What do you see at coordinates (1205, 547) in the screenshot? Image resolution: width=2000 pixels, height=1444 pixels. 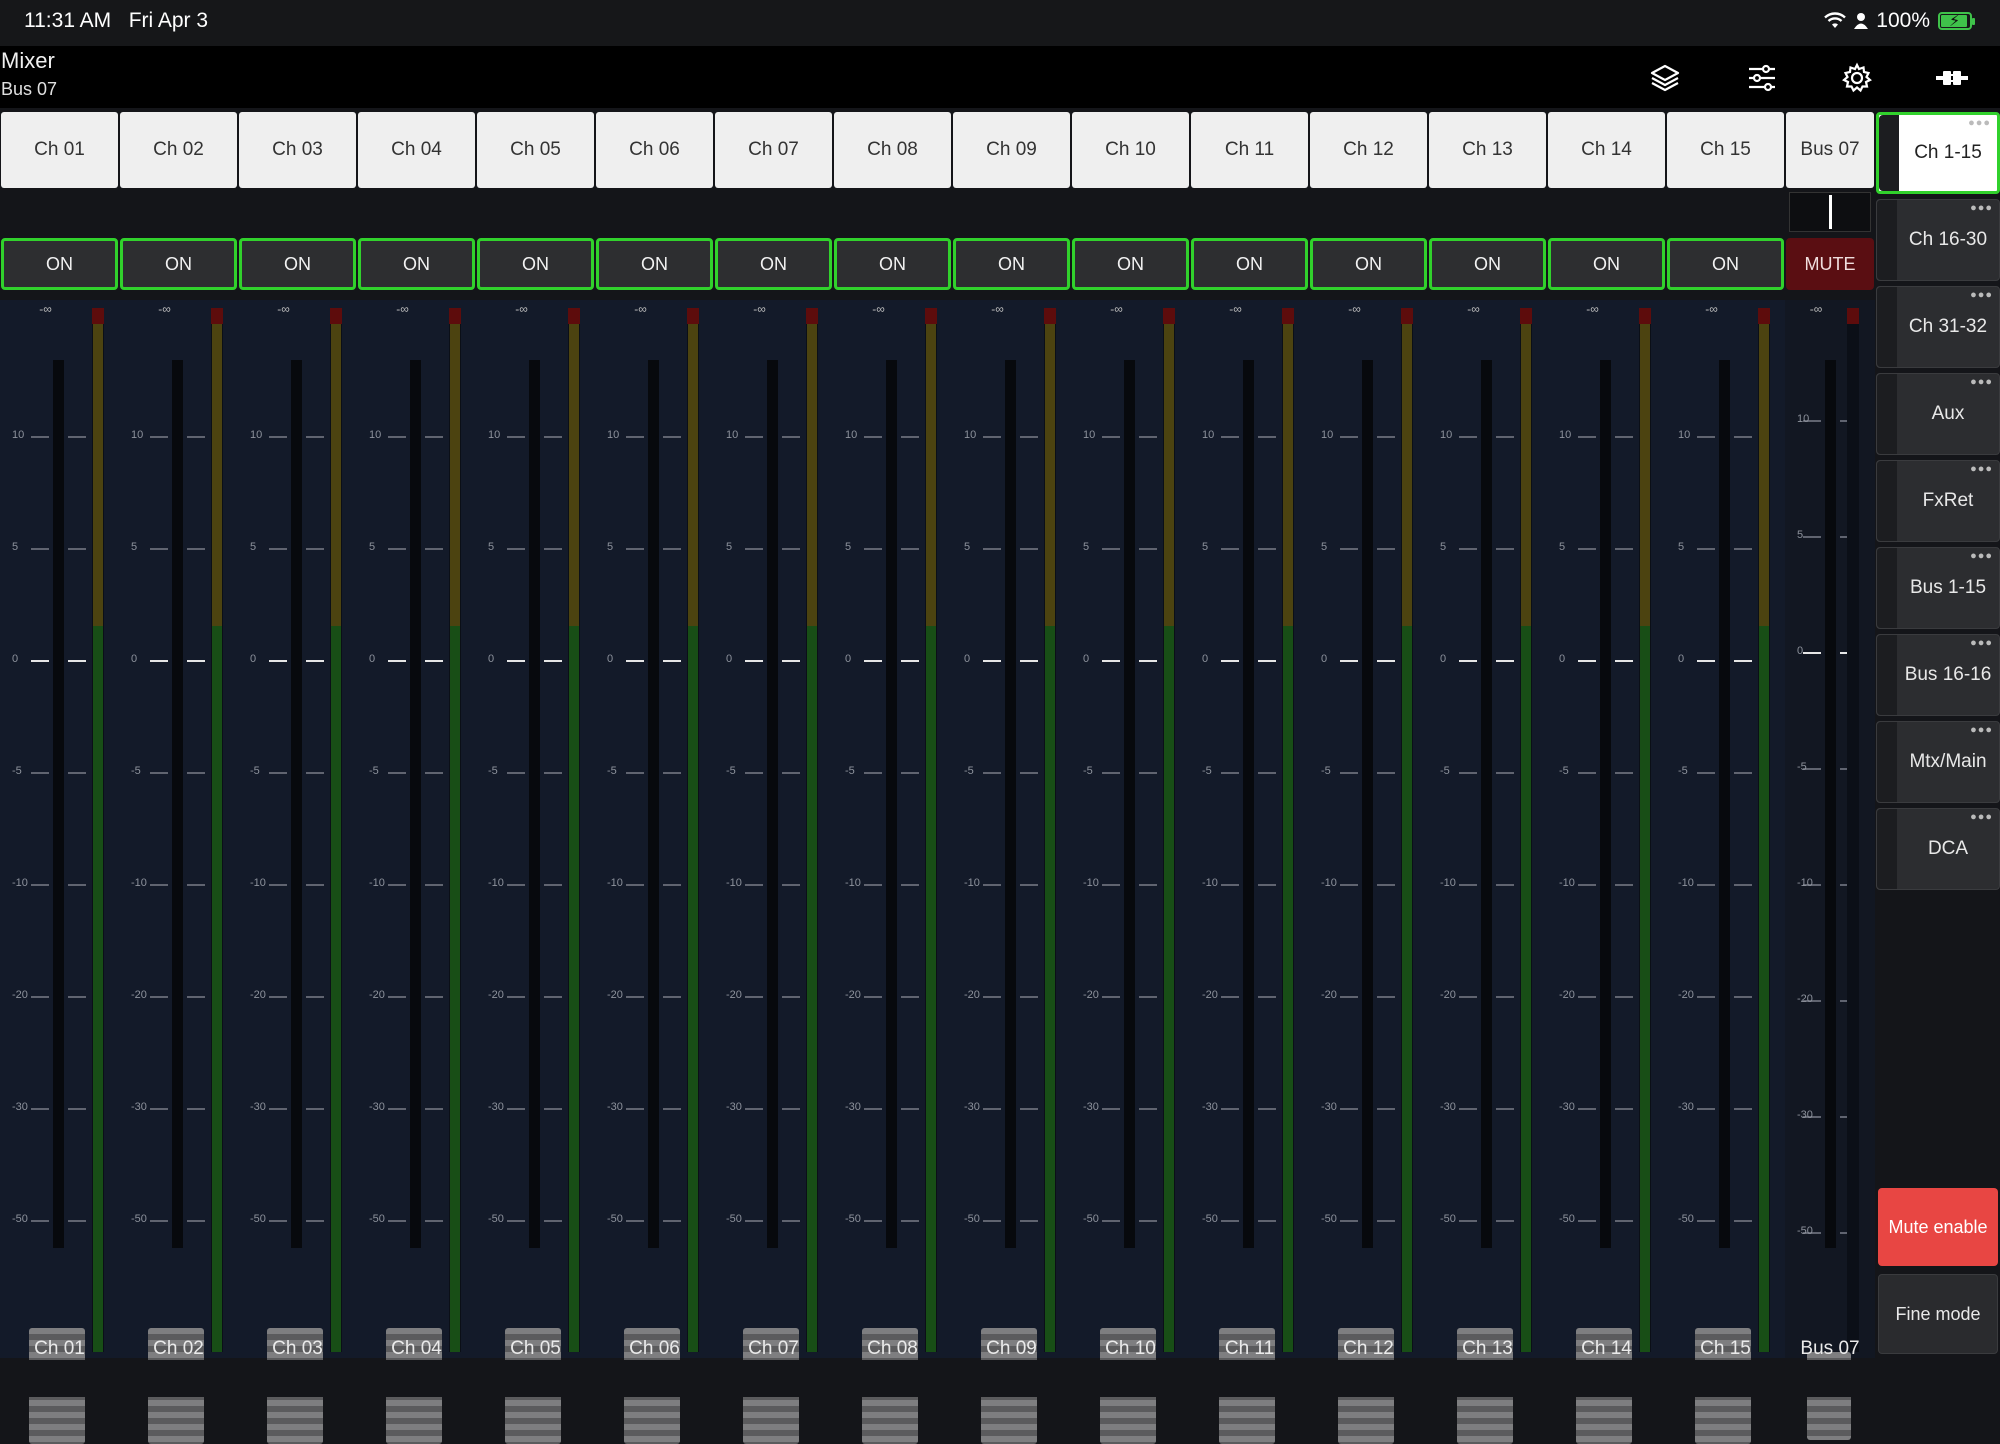 I see `scale-label: 5` at bounding box center [1205, 547].